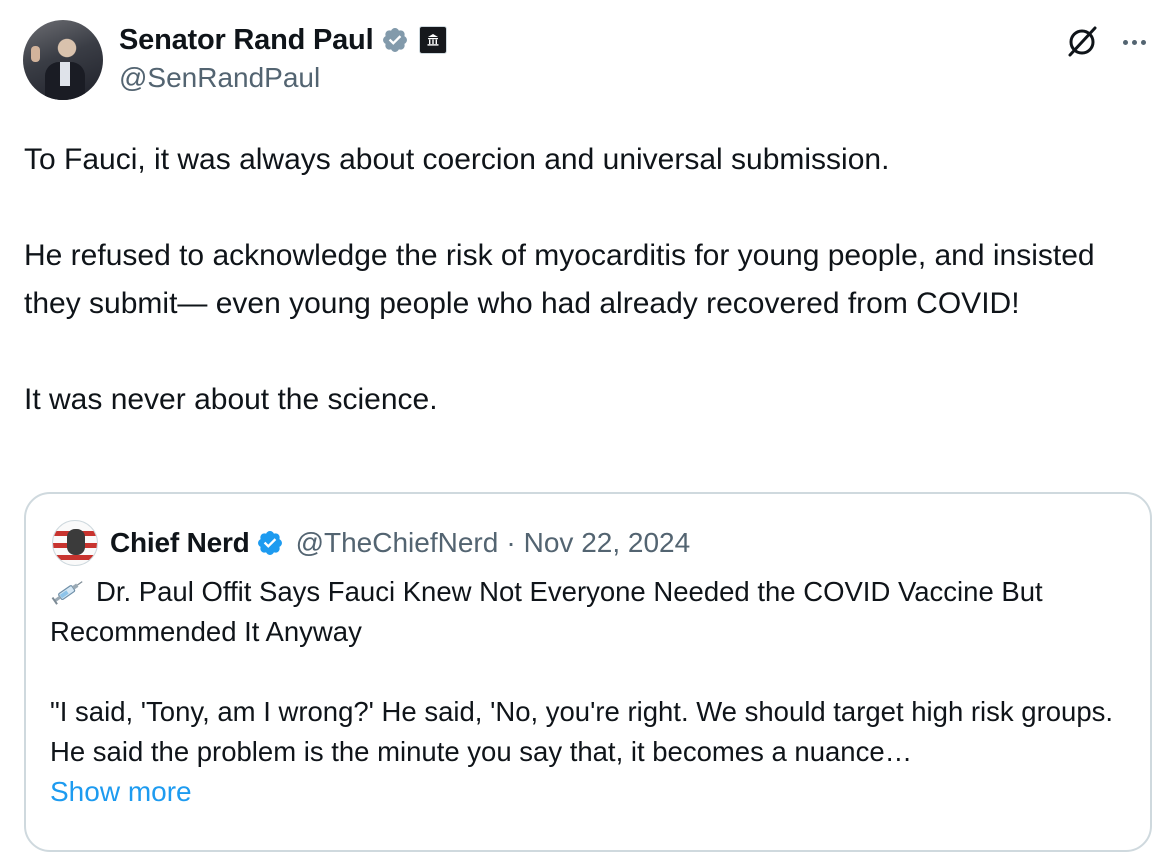 The height and width of the screenshot is (852, 1170). I want to click on avatar-stripe, so click(75, 557).